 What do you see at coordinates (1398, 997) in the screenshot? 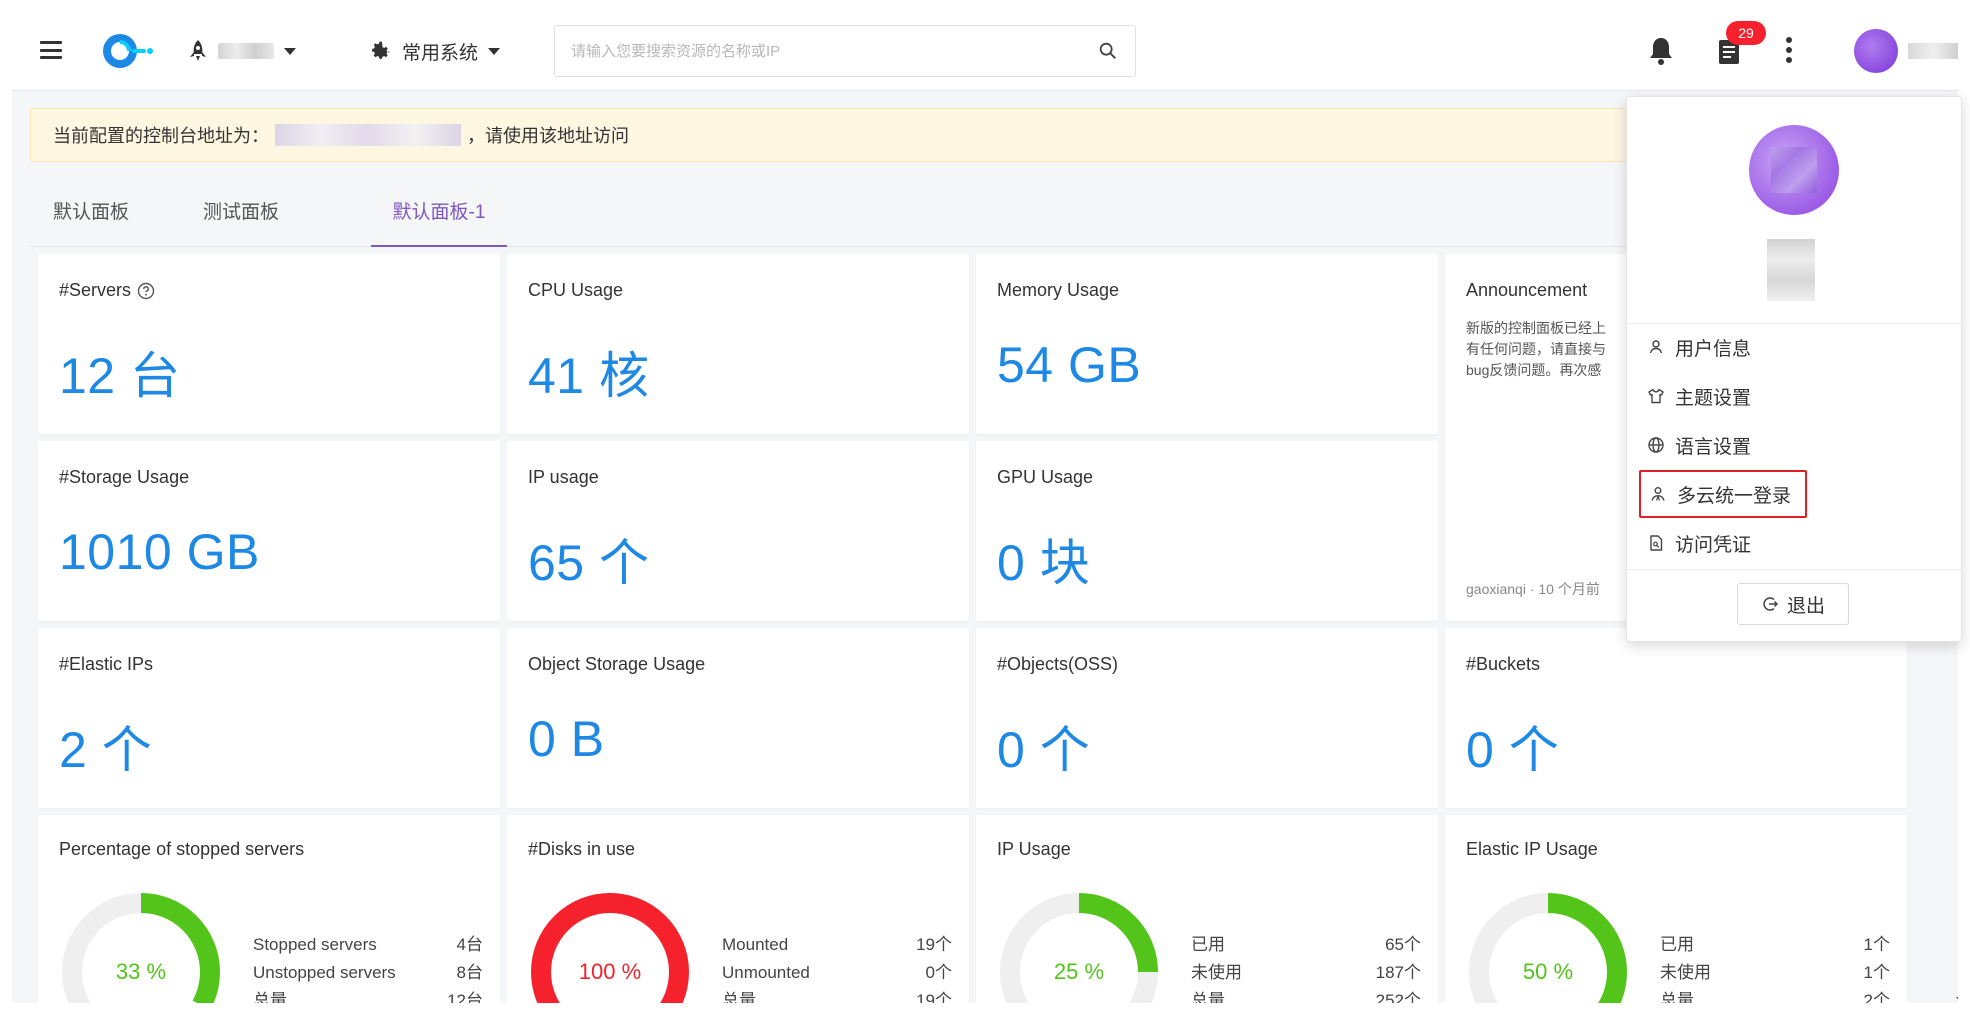
I see `legend-value: 252个` at bounding box center [1398, 997].